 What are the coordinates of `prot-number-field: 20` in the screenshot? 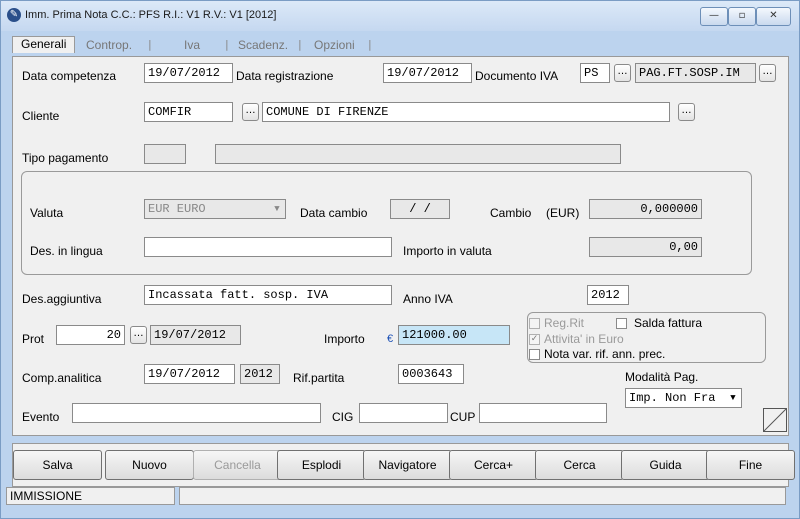 It's located at (90, 335).